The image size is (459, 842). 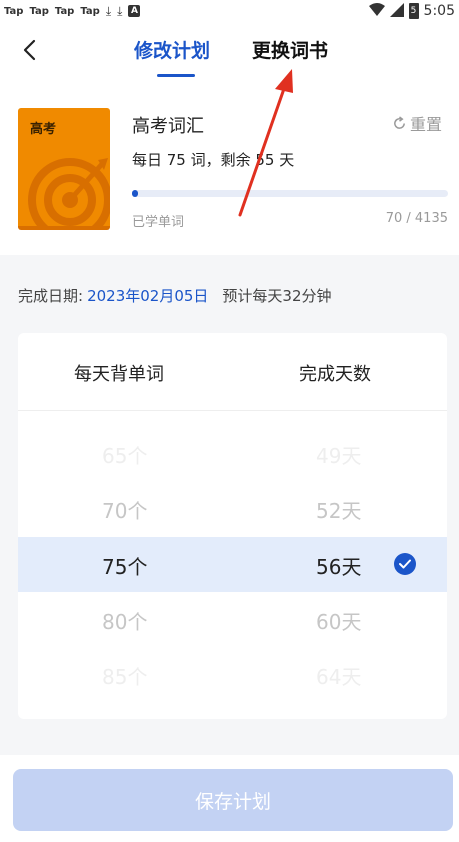 I want to click on days-option: 64天, so click(x=339, y=677).